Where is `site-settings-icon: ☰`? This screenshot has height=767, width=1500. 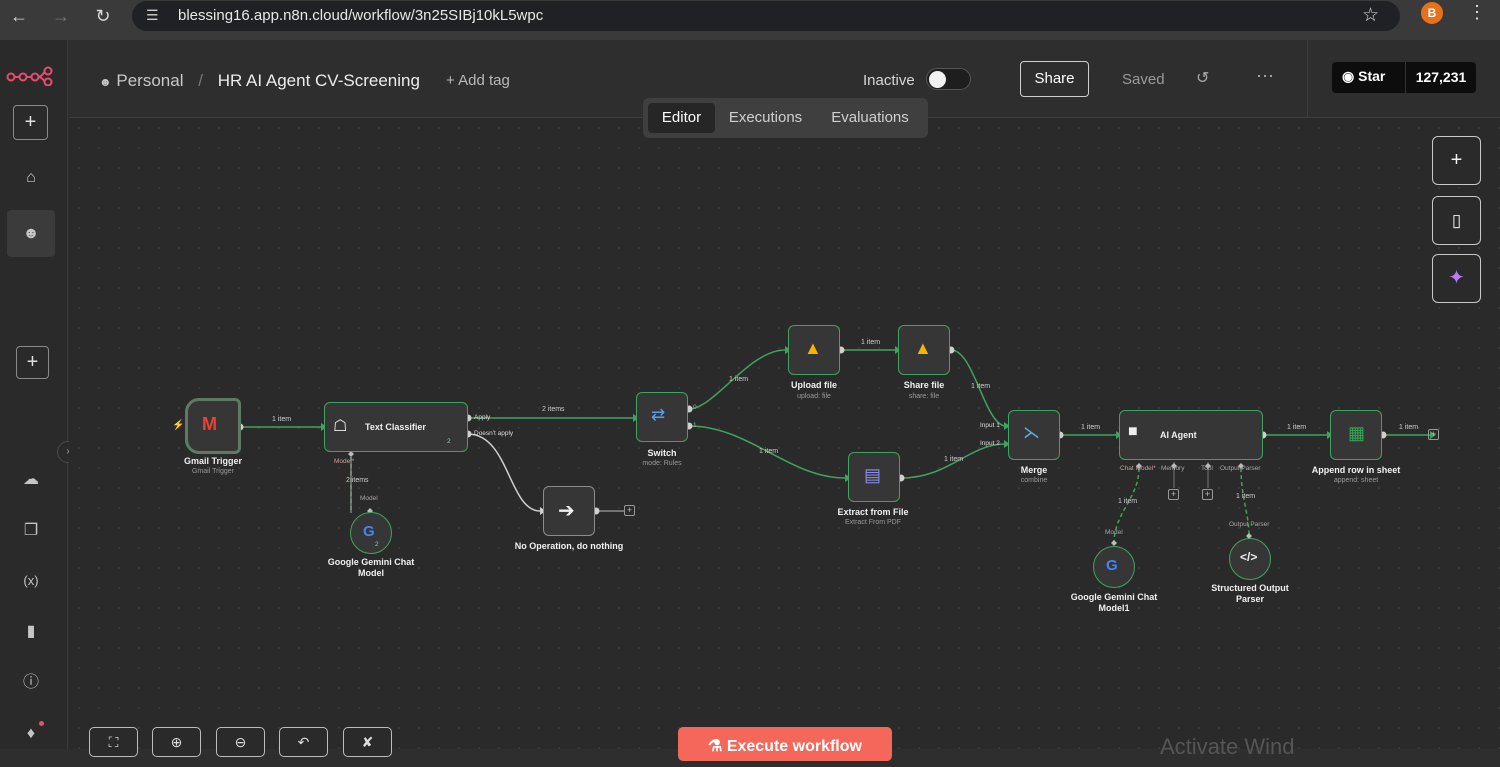 site-settings-icon: ☰ is located at coordinates (152, 15).